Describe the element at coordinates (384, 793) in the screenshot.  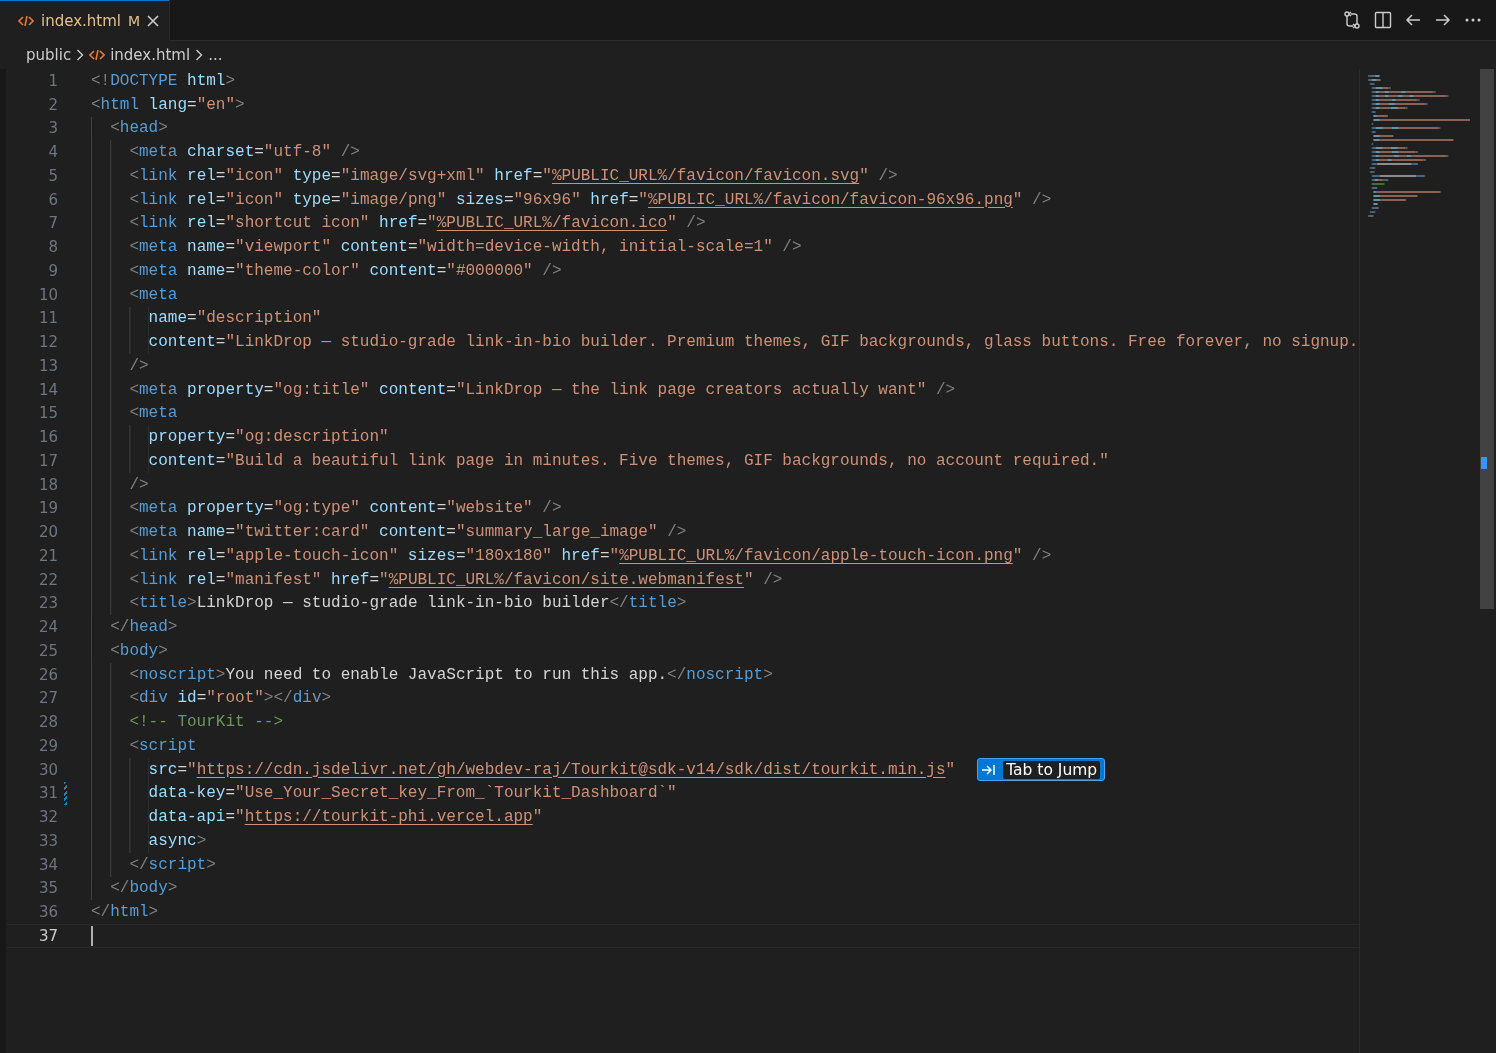
I see `code-line: data-key="Use_Your_Secret_key_From_`Tourkit_Dashboard`"` at that location.